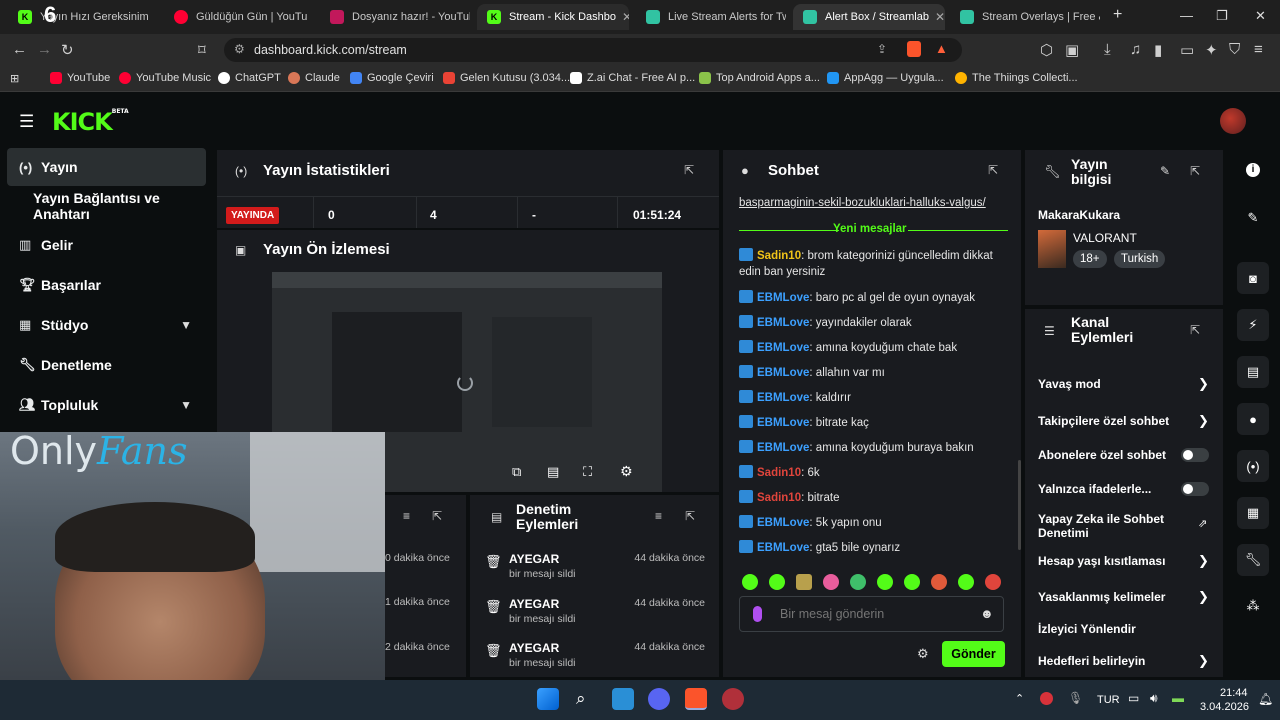 The height and width of the screenshot is (720, 1280). I want to click on battery-icon: ▬, so click(1178, 698).